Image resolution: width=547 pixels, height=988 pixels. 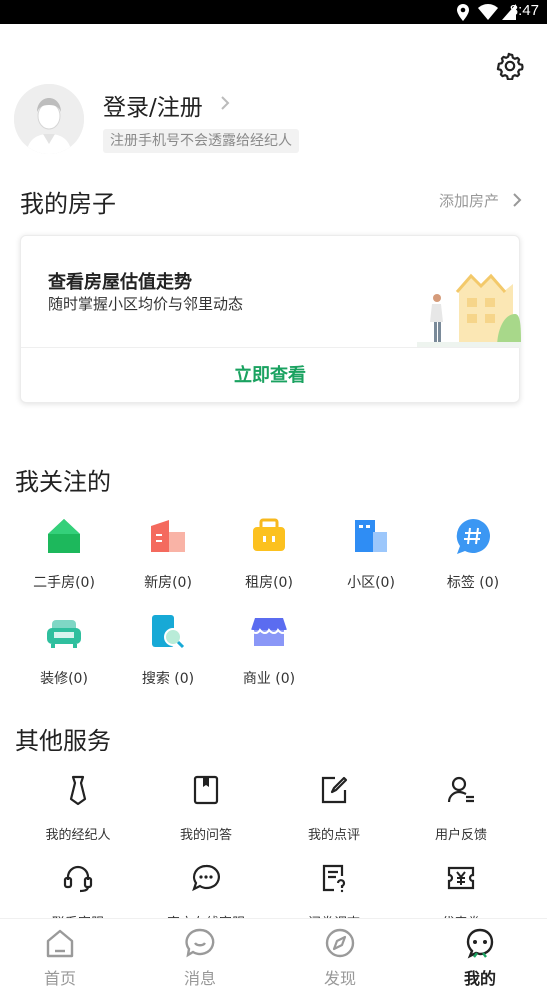 What do you see at coordinates (270, 376) in the screenshot?
I see `view-now-button: 立即查看` at bounding box center [270, 376].